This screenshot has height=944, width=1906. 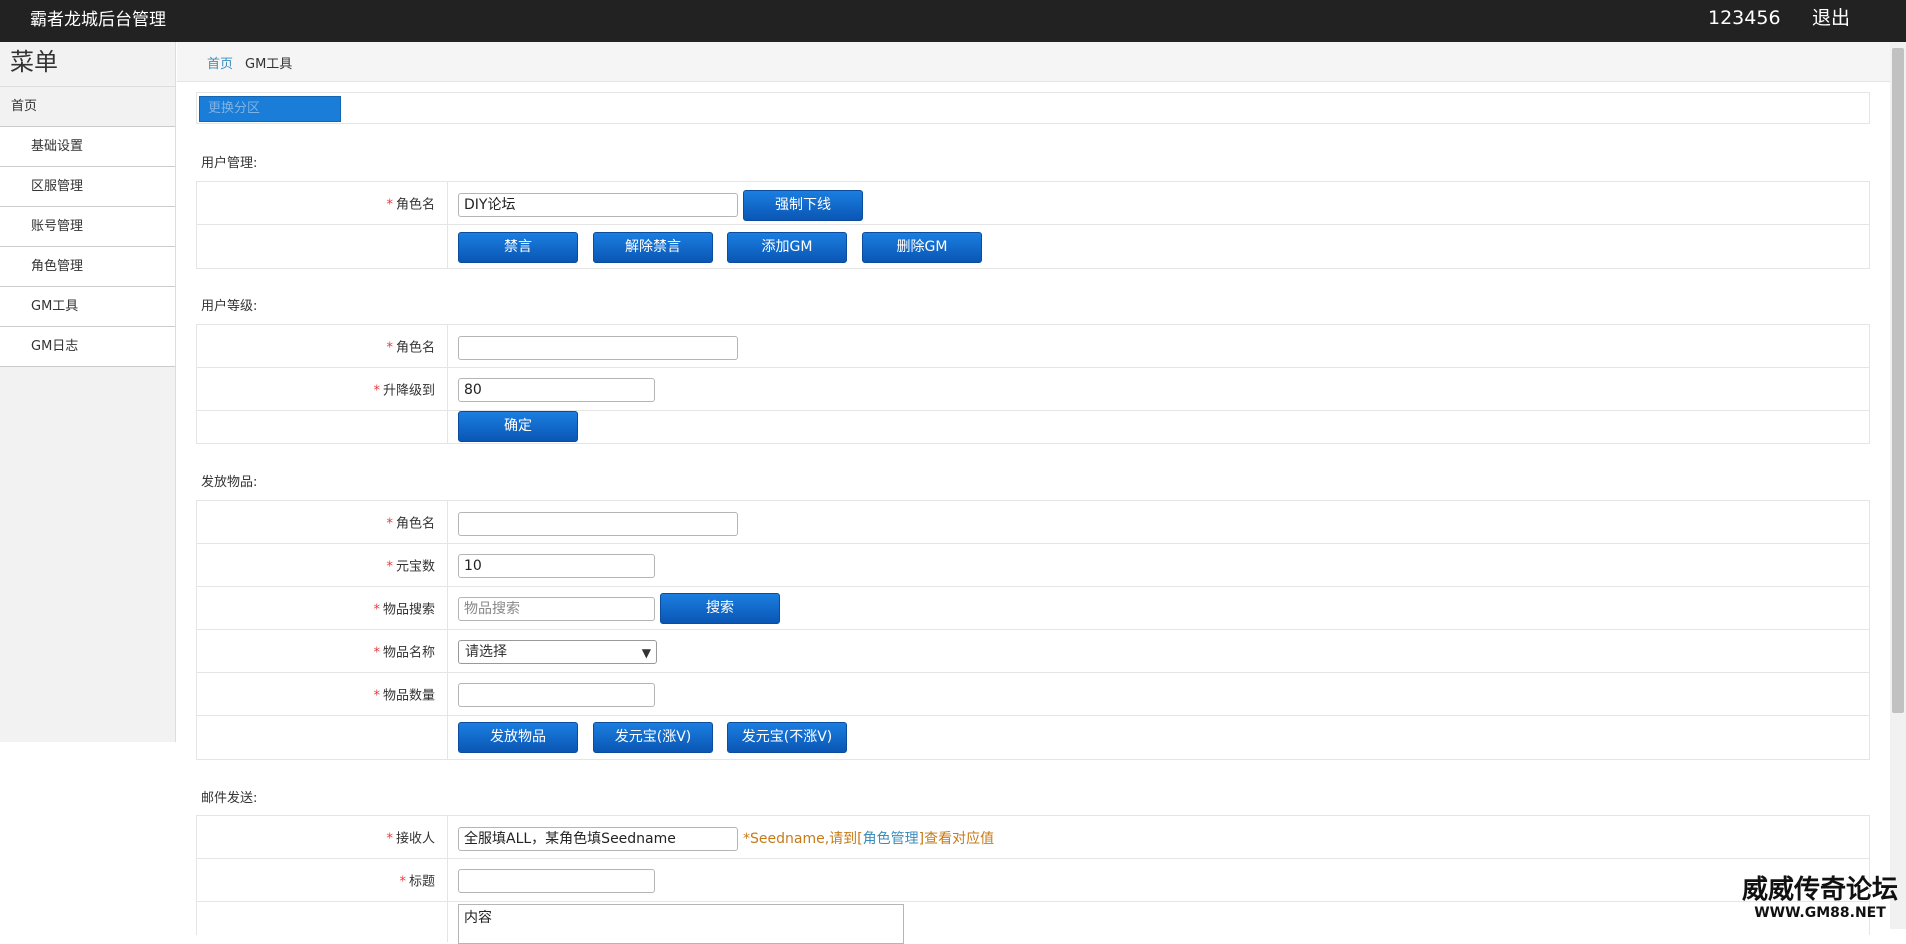 I want to click on breadcrumb: 首页 GM工具, so click(x=1033, y=62).